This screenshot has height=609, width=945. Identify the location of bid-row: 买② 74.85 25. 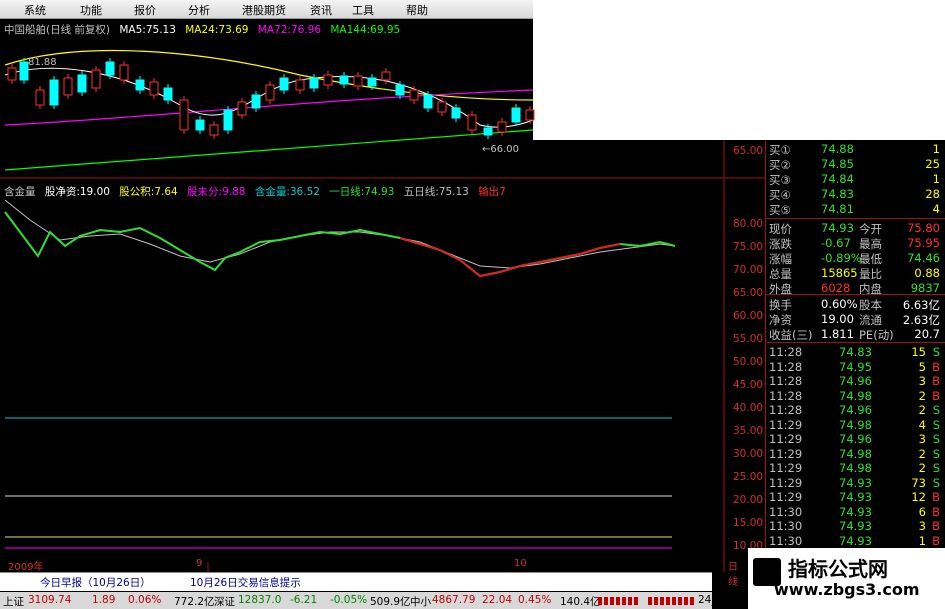
(856, 164).